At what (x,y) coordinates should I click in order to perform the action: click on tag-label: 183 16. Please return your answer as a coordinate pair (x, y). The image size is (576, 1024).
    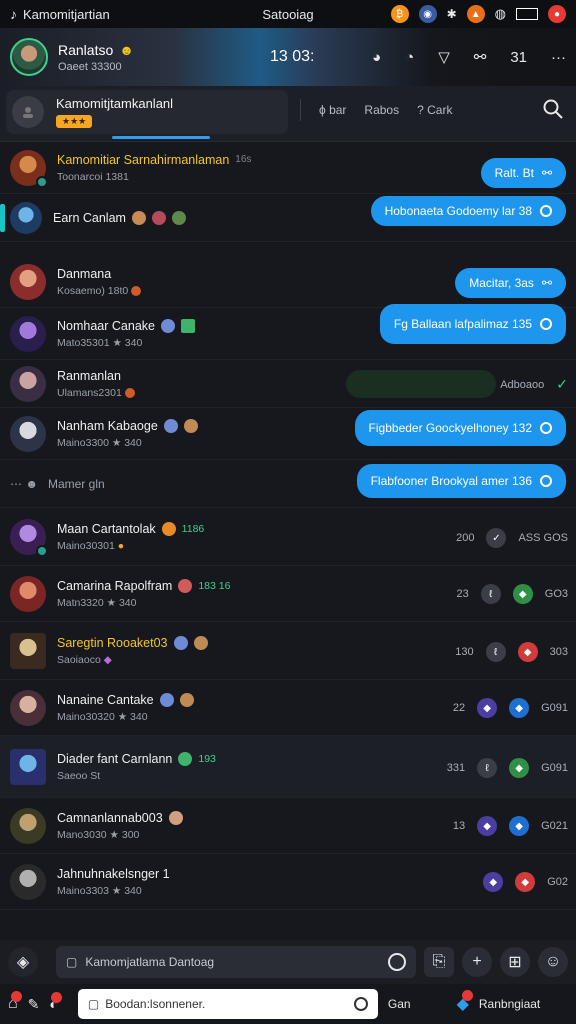
    Looking at the image, I should click on (214, 585).